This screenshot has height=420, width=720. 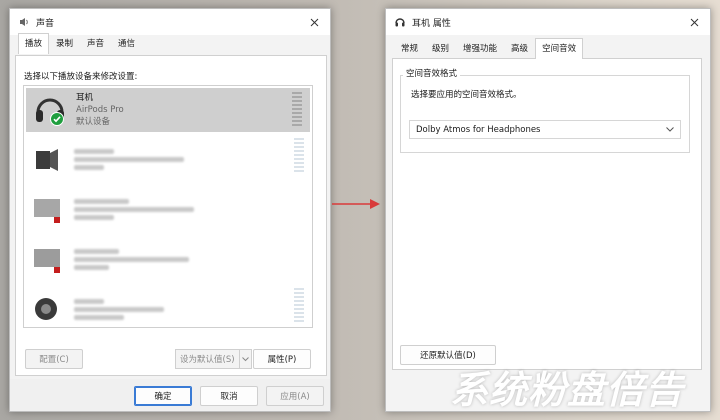 I want to click on tab-enhancements: 增强功能, so click(x=480, y=48).